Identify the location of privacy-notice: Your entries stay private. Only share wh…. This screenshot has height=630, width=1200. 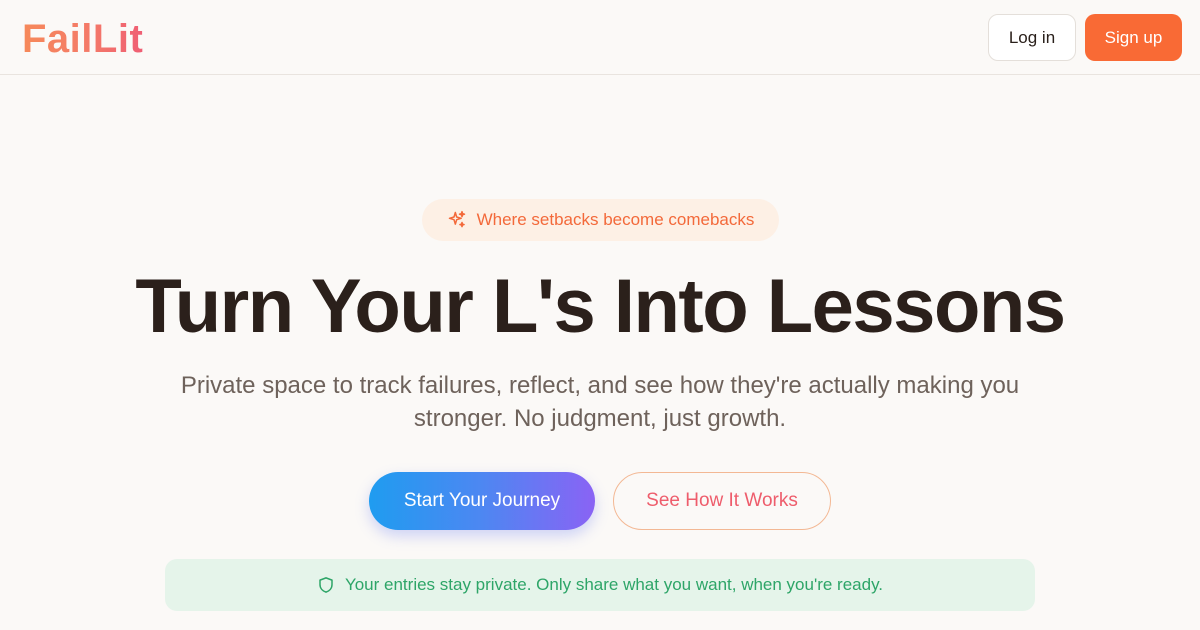
(600, 585).